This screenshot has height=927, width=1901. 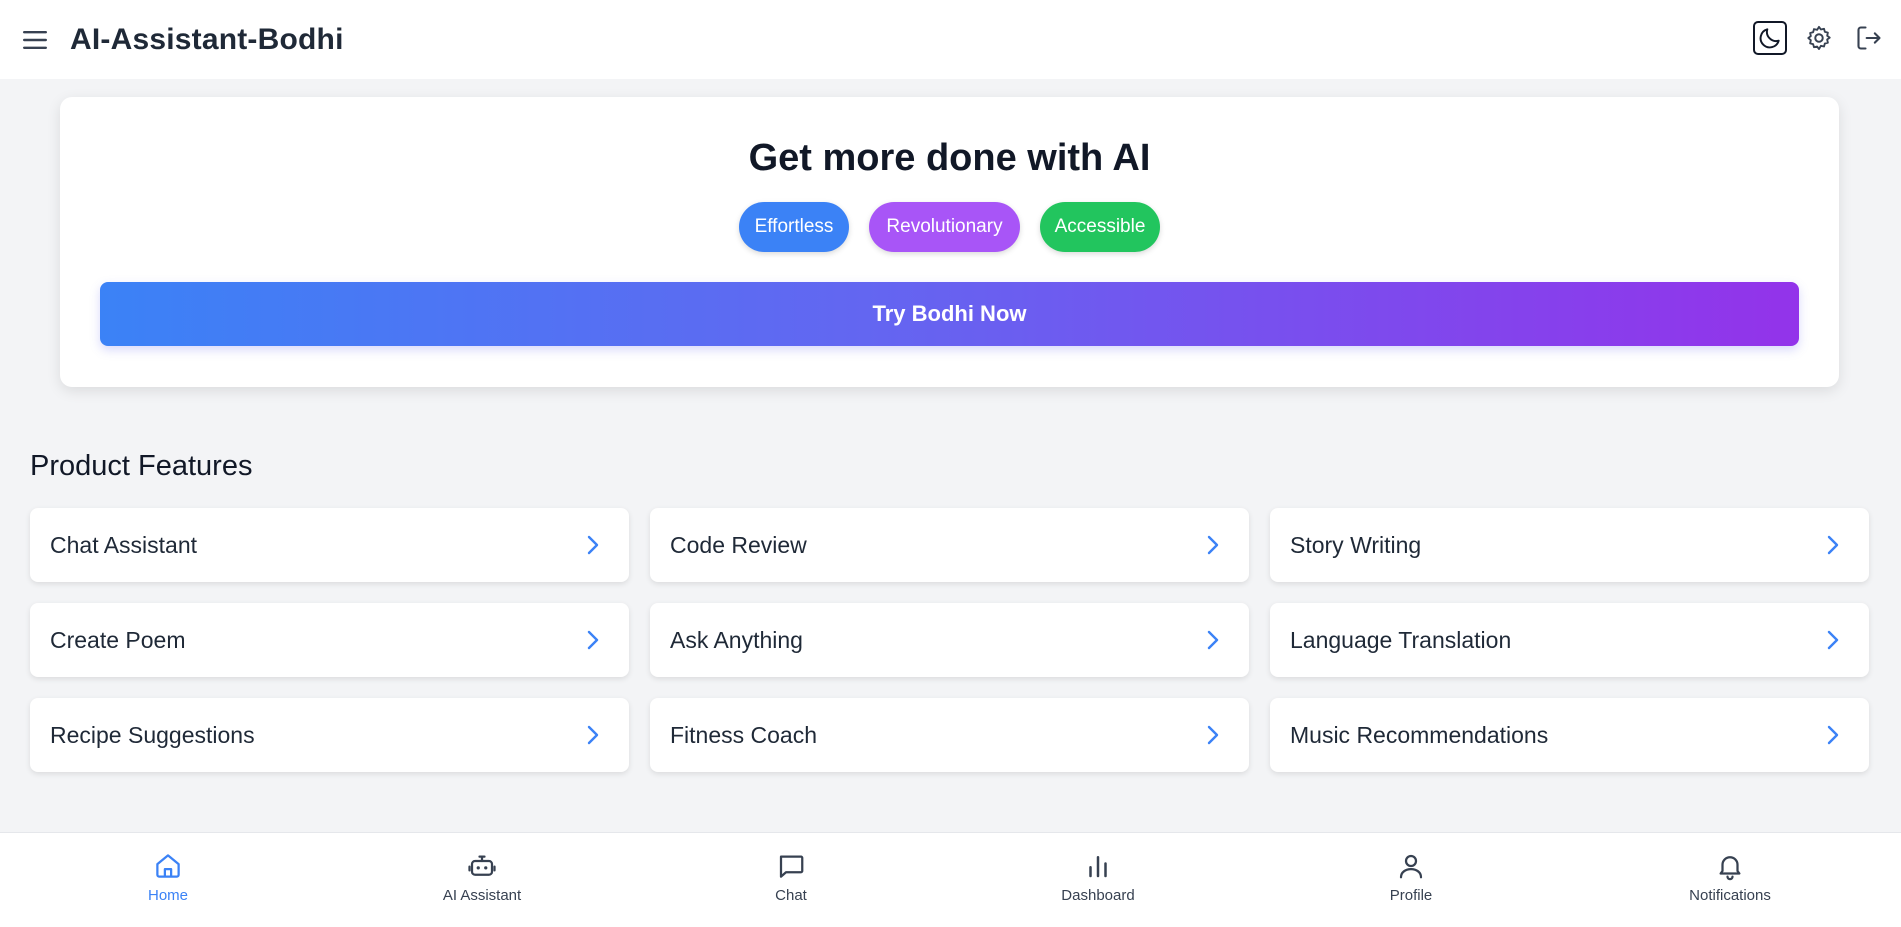 What do you see at coordinates (1569, 640) in the screenshot?
I see `feature-card-language-translation: Language Translation` at bounding box center [1569, 640].